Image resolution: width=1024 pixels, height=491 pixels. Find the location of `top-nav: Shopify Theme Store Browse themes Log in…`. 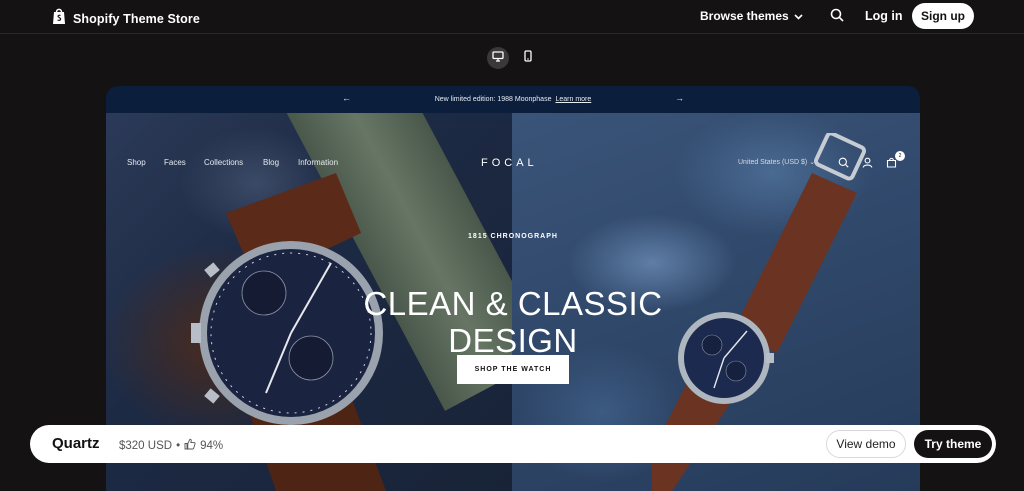

top-nav: Shopify Theme Store Browse themes Log in… is located at coordinates (512, 17).